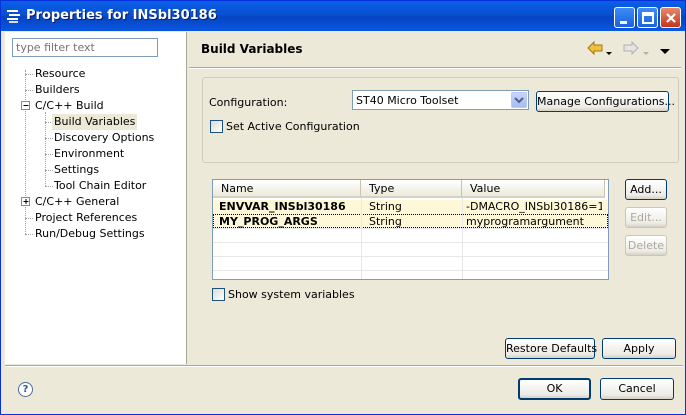 This screenshot has height=415, width=686. What do you see at coordinates (624, 17) in the screenshot?
I see `minimize-button` at bounding box center [624, 17].